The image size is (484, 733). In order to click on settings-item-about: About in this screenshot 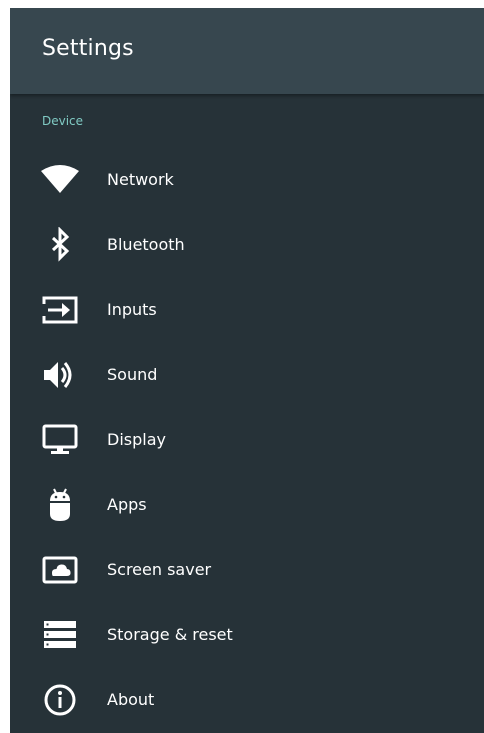, I will do `click(247, 700)`.